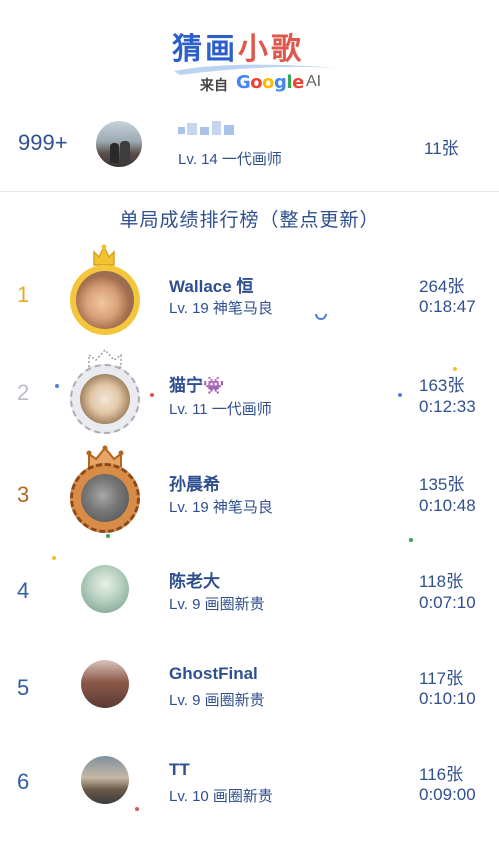 The image size is (499, 842). What do you see at coordinates (441, 678) in the screenshot?
I see `player-count: 117张` at bounding box center [441, 678].